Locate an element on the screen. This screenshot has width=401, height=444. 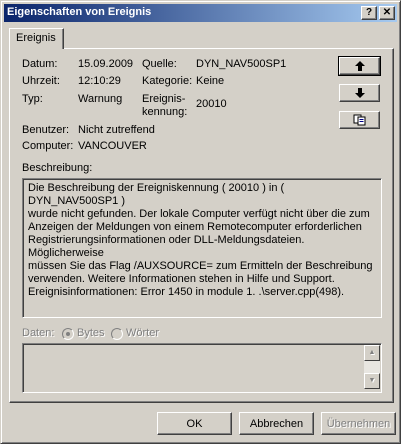
words-label: Wörter is located at coordinates (142, 333).